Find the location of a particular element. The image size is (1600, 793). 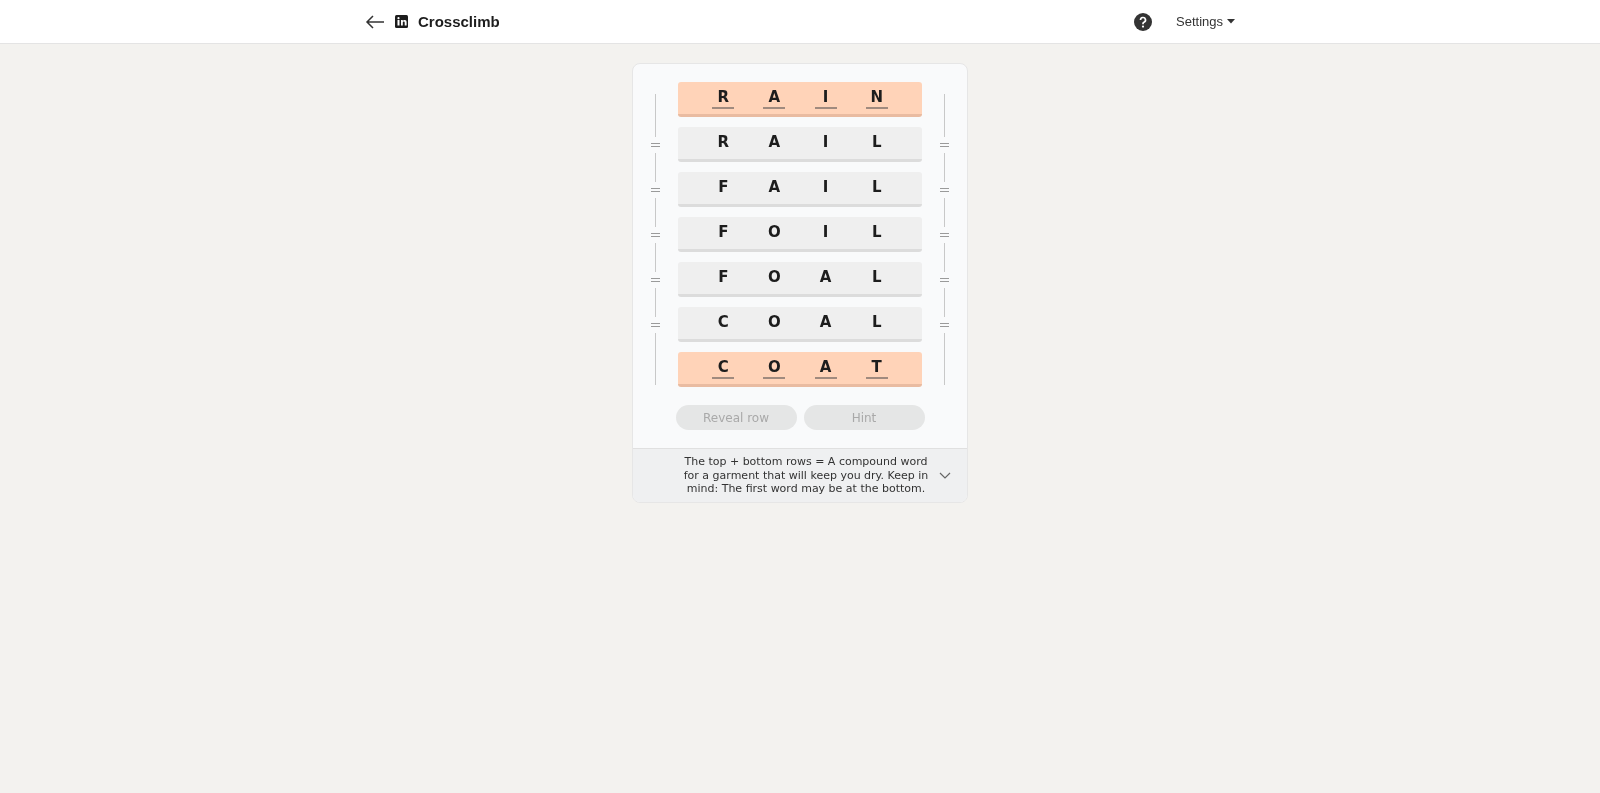

word-row: F O A L is located at coordinates (800, 279).